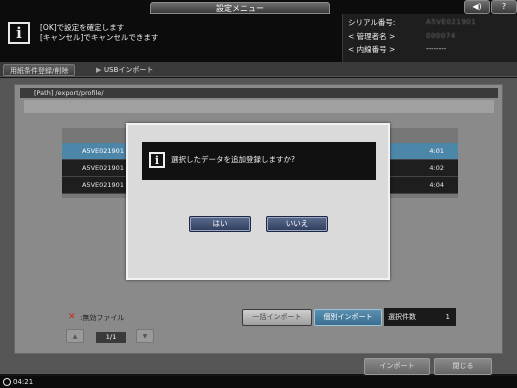  What do you see at coordinates (397, 366) in the screenshot?
I see `import-button: インポート` at bounding box center [397, 366].